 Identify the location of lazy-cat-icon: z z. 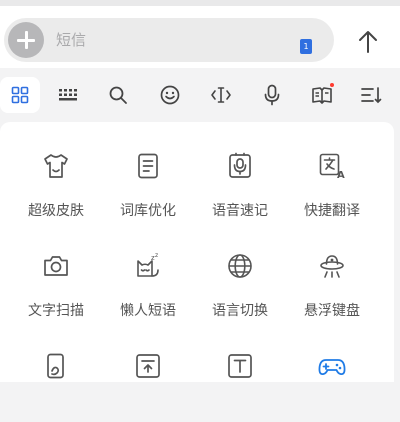
(148, 264).